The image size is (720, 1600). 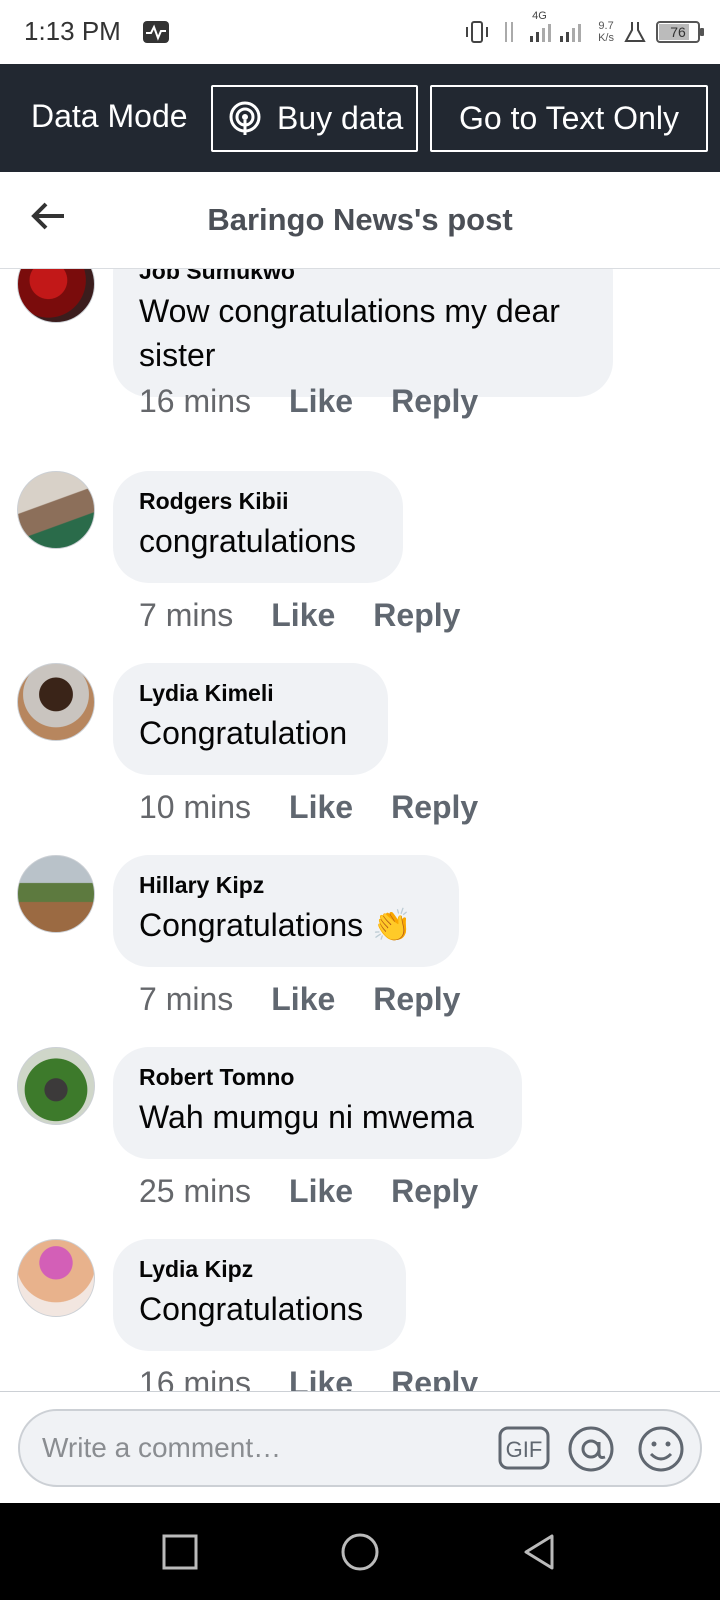 What do you see at coordinates (539, 15) in the screenshot?
I see `network-type: 4G` at bounding box center [539, 15].